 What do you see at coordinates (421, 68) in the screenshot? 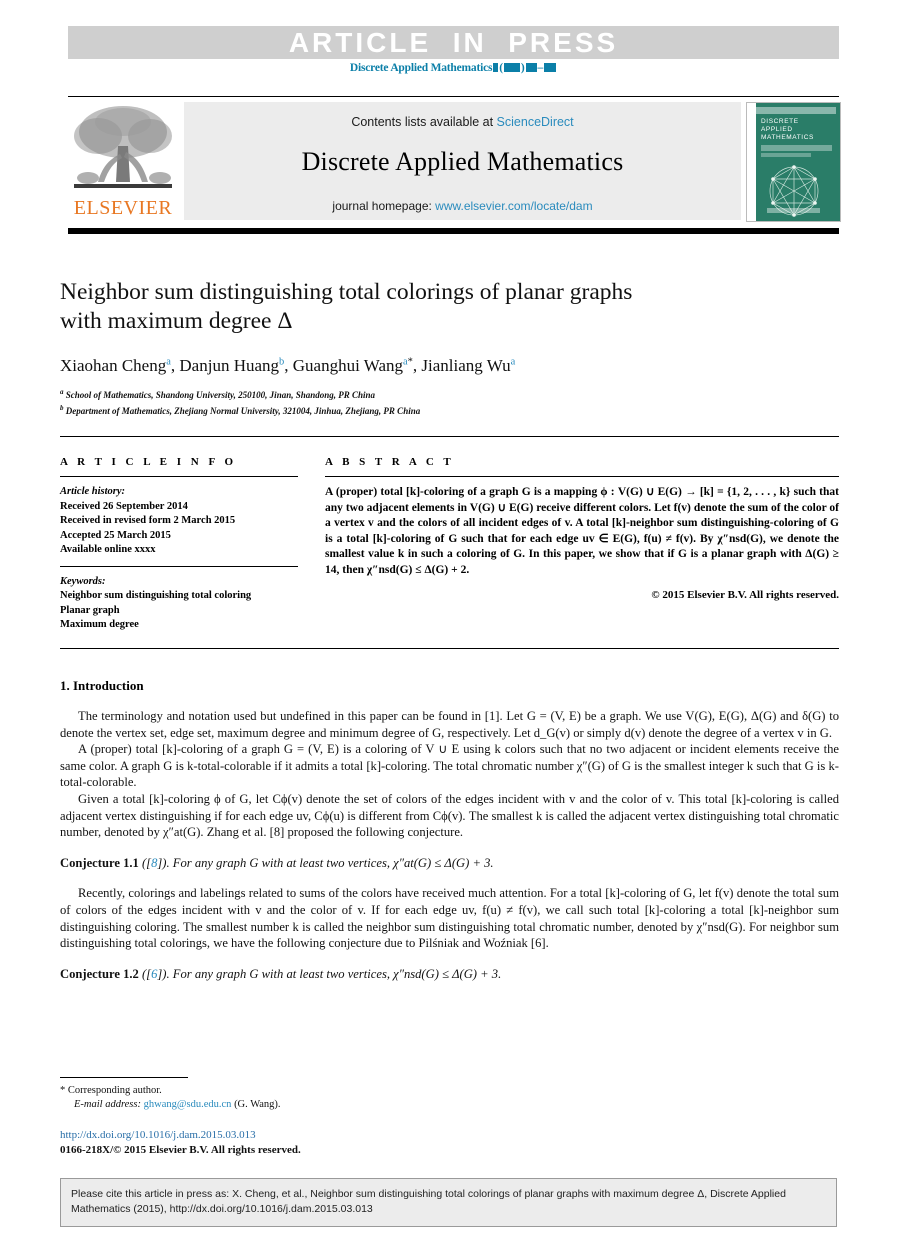
I see `journal-reference-title: Discrete Applied Mathematics` at bounding box center [421, 68].